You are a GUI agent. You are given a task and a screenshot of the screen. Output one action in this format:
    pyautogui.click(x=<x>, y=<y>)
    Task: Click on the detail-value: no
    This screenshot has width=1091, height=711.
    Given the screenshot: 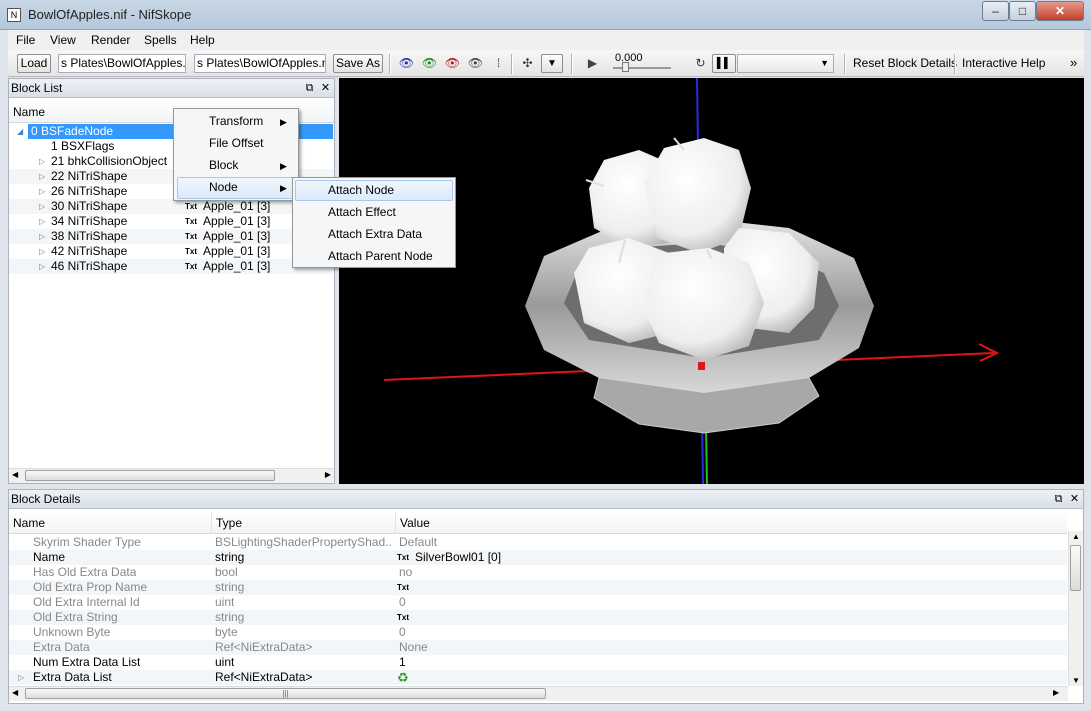 What is the action you would take?
    pyautogui.click(x=406, y=572)
    